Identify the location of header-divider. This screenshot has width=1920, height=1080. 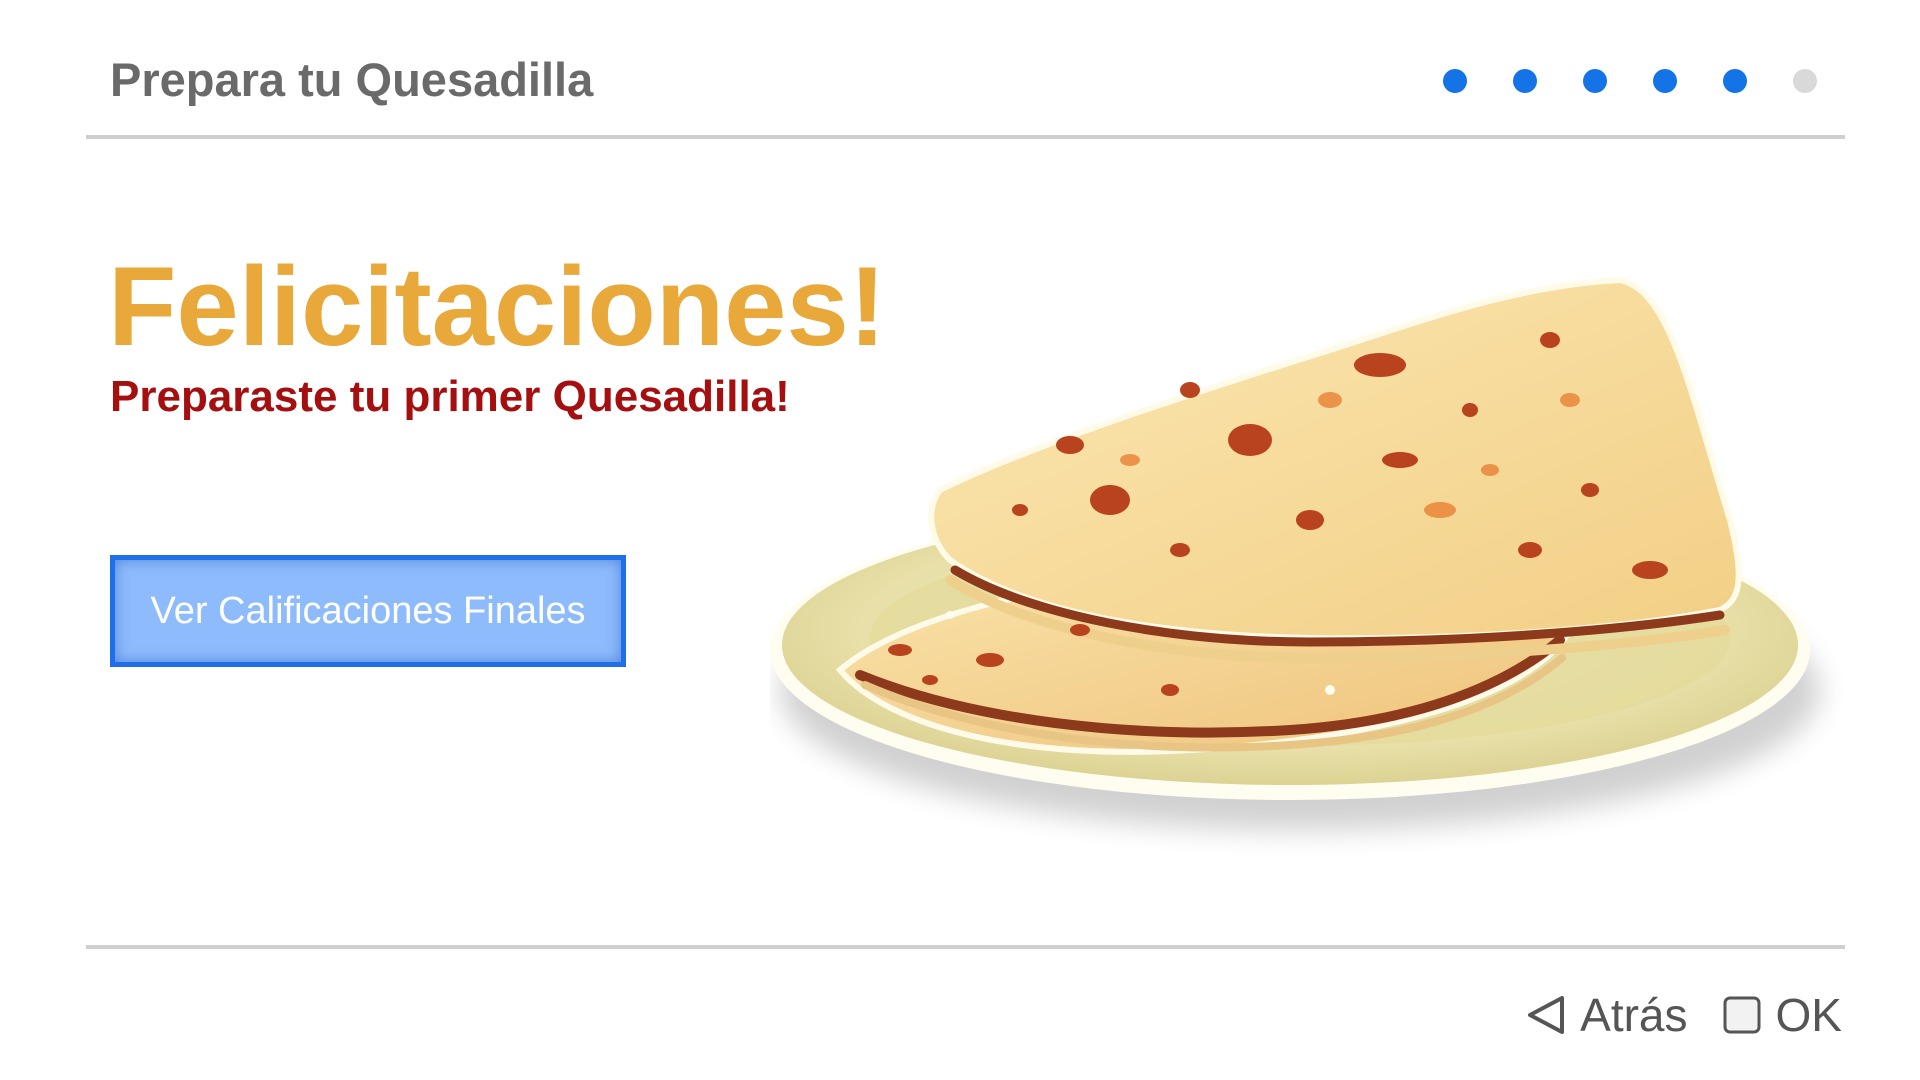
(965, 137).